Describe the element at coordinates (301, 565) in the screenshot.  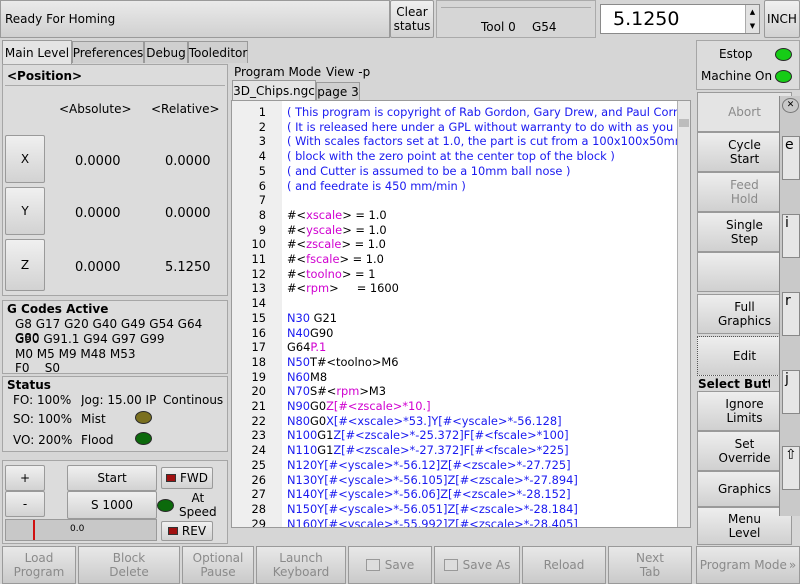
I see `launch-keyboard-button: Launch Keyboard` at that location.